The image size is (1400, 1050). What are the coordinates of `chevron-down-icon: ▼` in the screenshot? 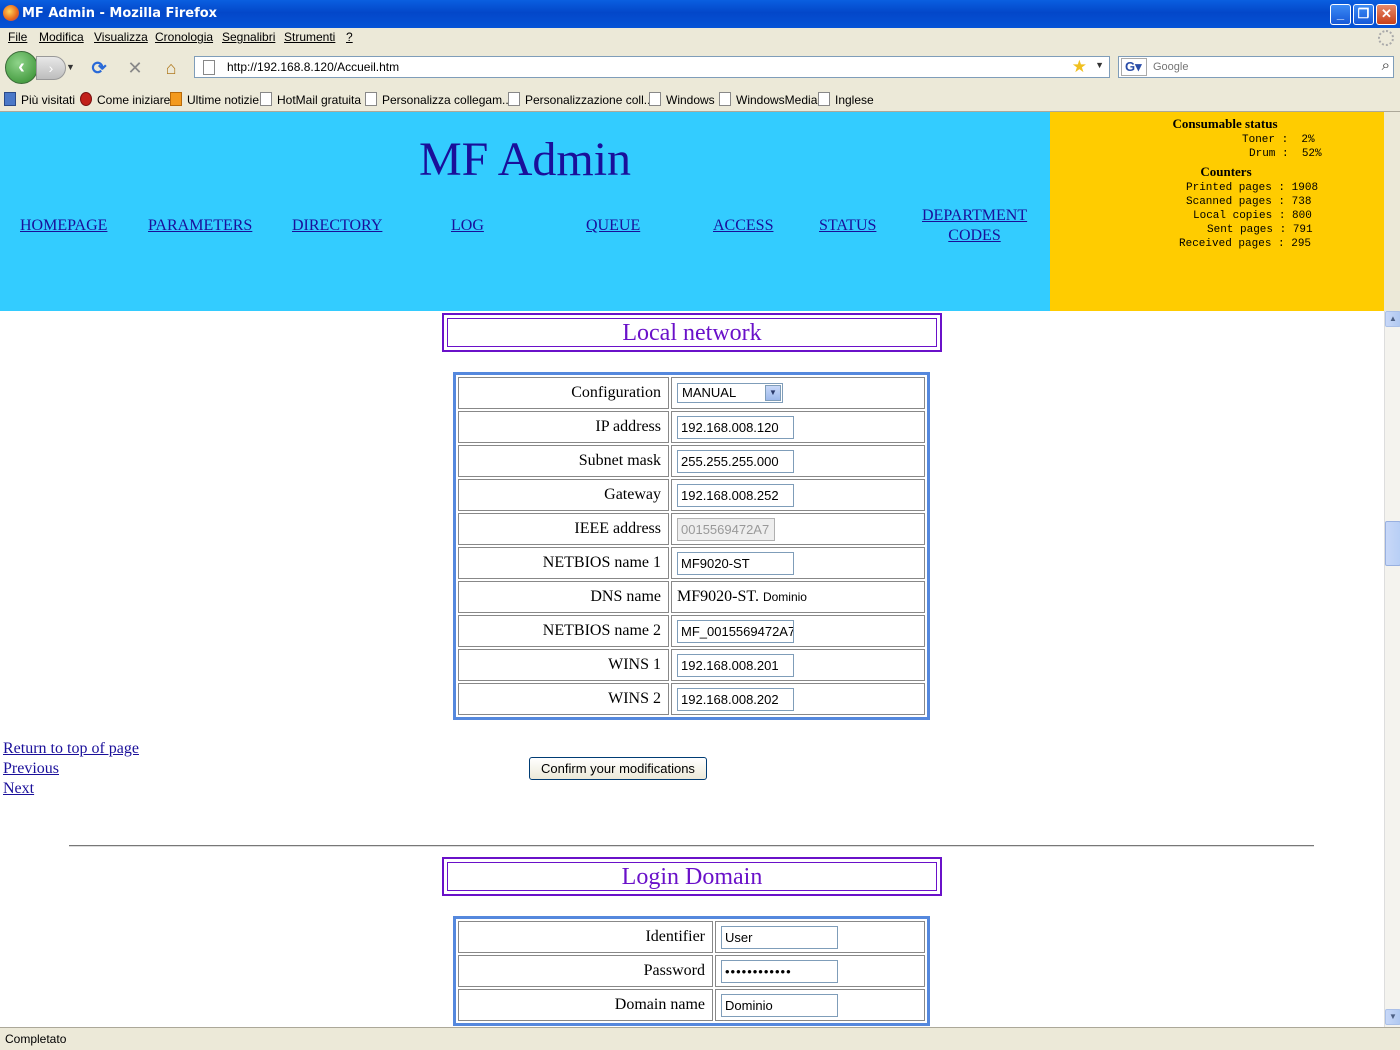 It's located at (773, 393).